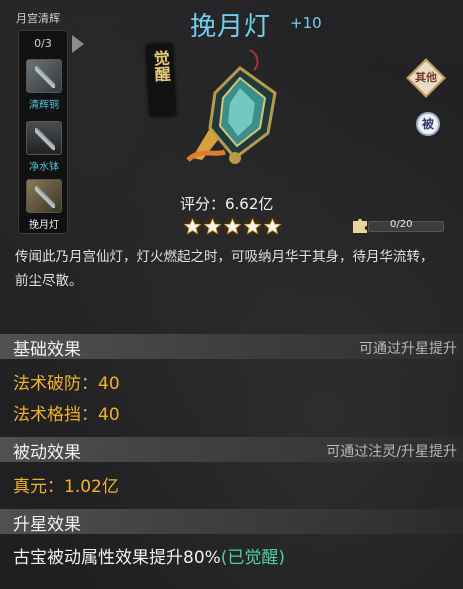  What do you see at coordinates (231, 450) in the screenshot?
I see `section-passive-effect: 被动效果 可通过注灵/升星提升` at bounding box center [231, 450].